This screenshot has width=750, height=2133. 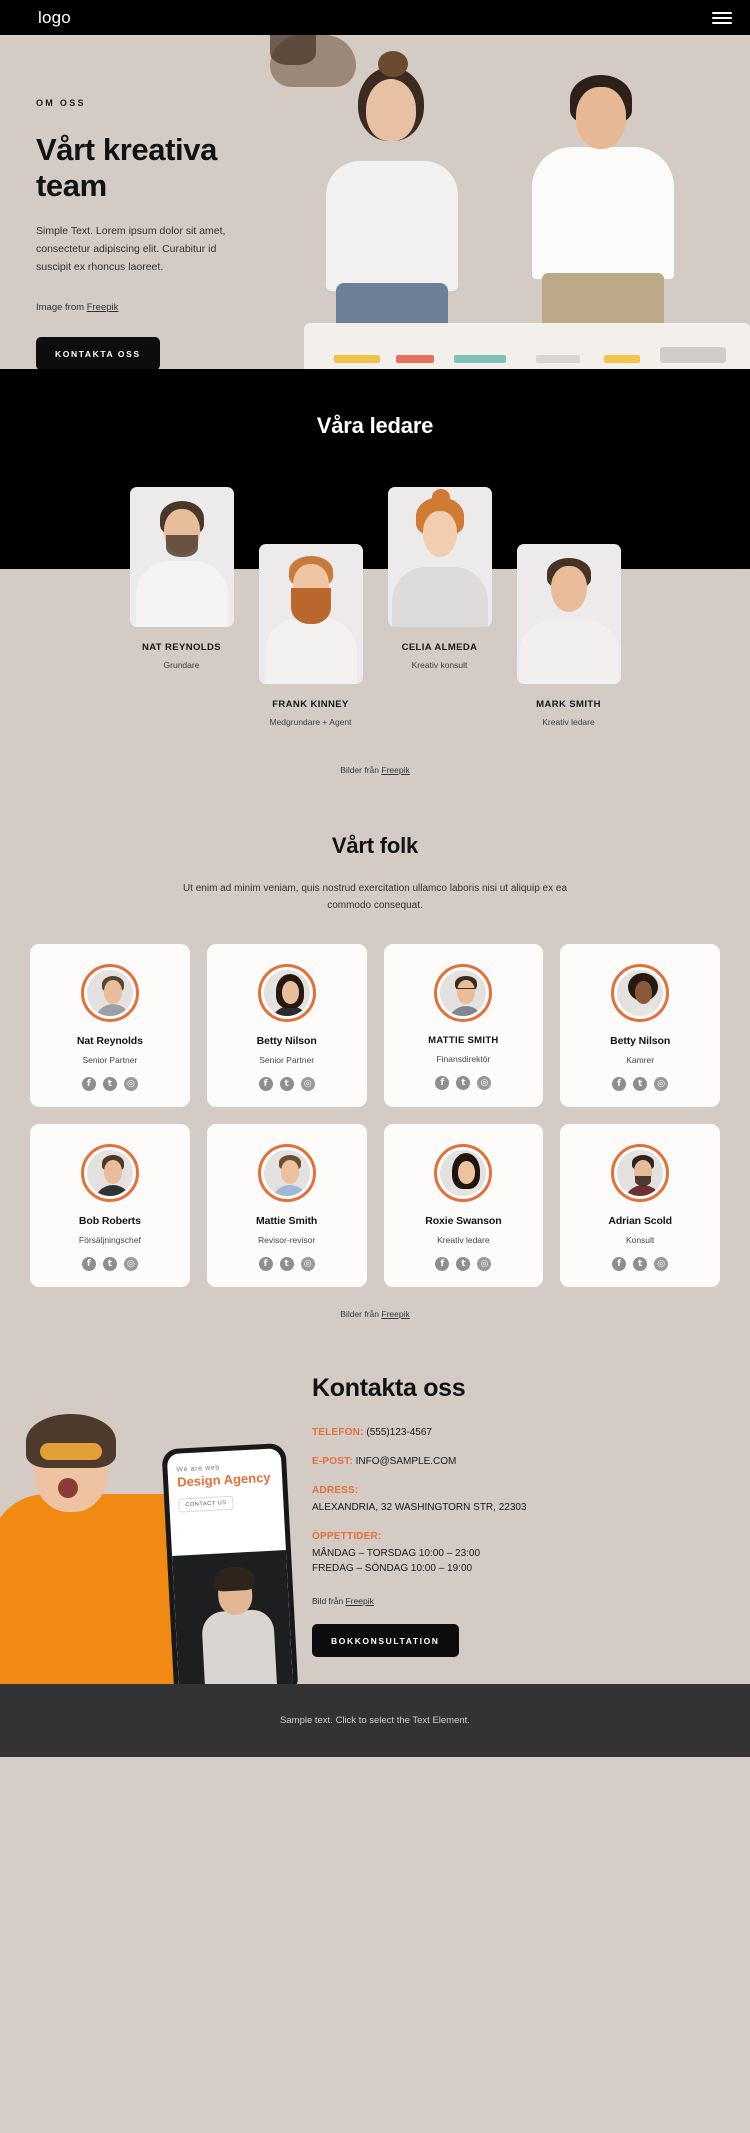 What do you see at coordinates (512, 1601) in the screenshot?
I see `contact-credit: Bild från Freepik` at bounding box center [512, 1601].